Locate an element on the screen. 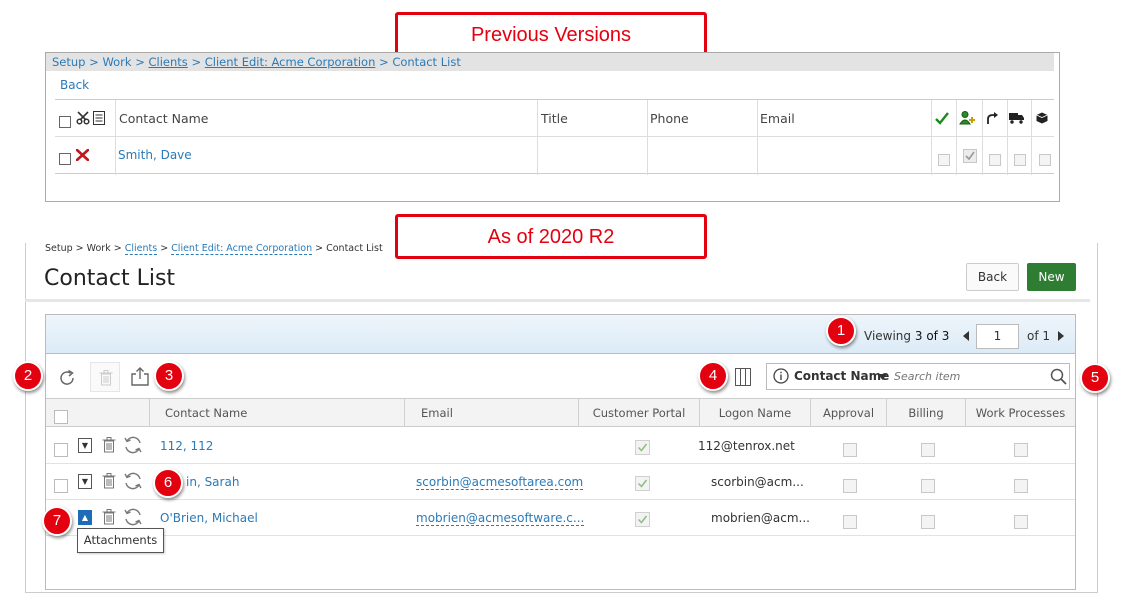  old-table-header: Contact Name Title Phone Email is located at coordinates (554, 137).